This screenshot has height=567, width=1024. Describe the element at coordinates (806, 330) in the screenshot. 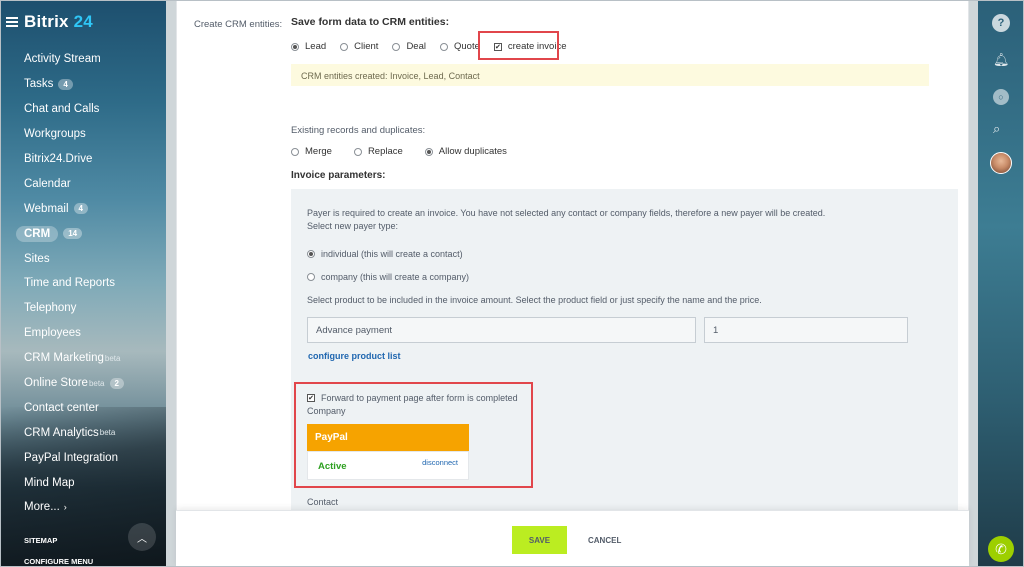

I see `product-quantity-field: 1` at that location.